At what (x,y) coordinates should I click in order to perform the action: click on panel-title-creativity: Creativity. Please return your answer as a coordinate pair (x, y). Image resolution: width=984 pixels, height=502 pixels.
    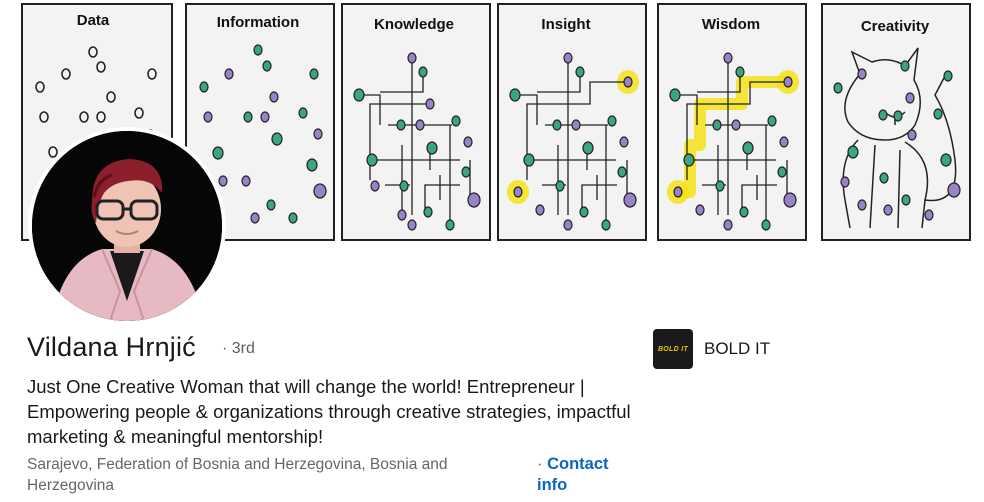
    Looking at the image, I should click on (895, 26).